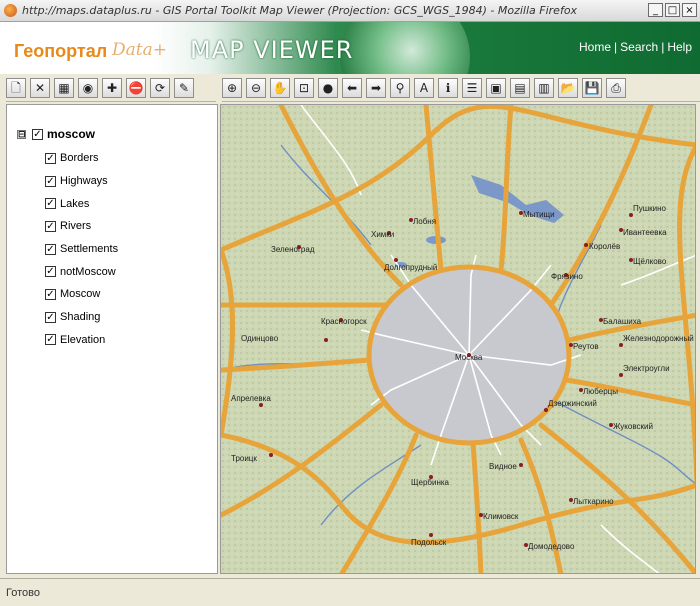 The height and width of the screenshot is (606, 700). What do you see at coordinates (586, 346) in the screenshot?
I see `map-label: Реутов` at bounding box center [586, 346].